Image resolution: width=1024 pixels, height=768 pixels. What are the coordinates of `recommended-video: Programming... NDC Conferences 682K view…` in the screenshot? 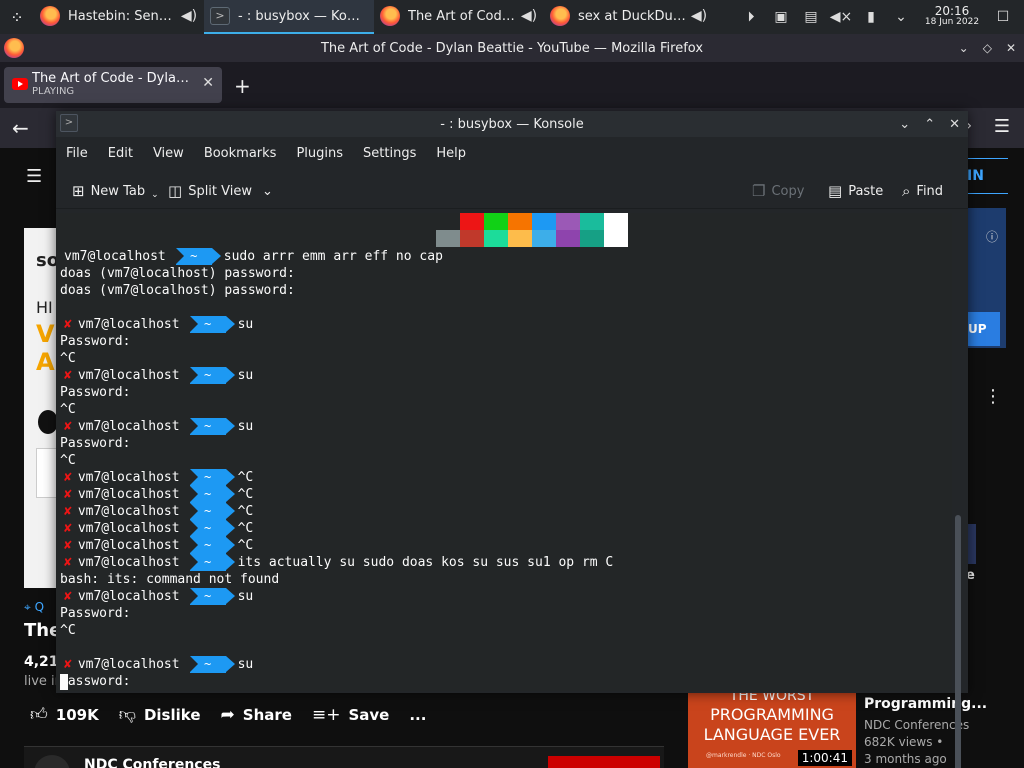 It's located at (939, 731).